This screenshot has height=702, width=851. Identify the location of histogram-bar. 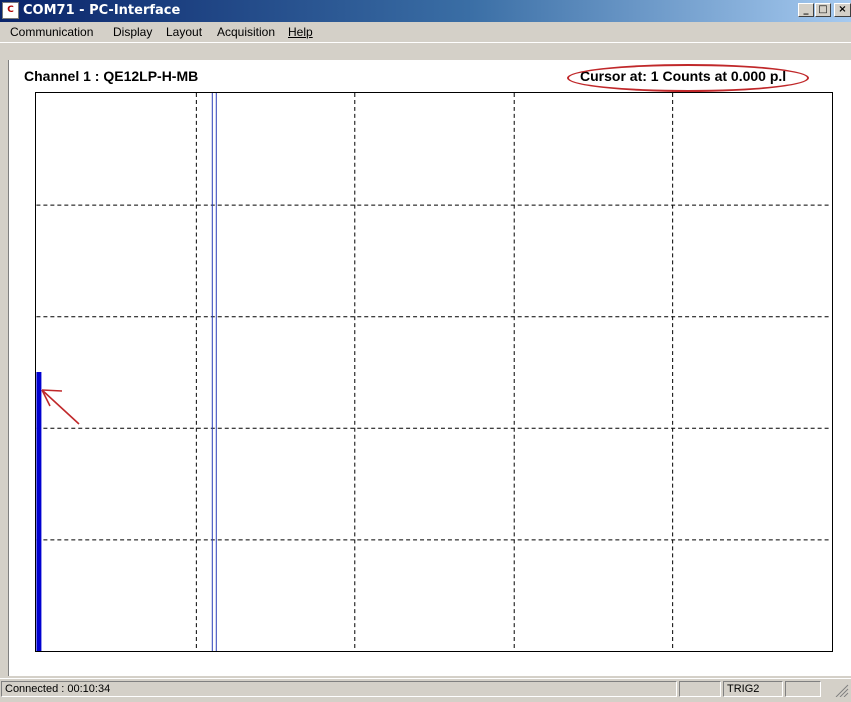
(39, 511).